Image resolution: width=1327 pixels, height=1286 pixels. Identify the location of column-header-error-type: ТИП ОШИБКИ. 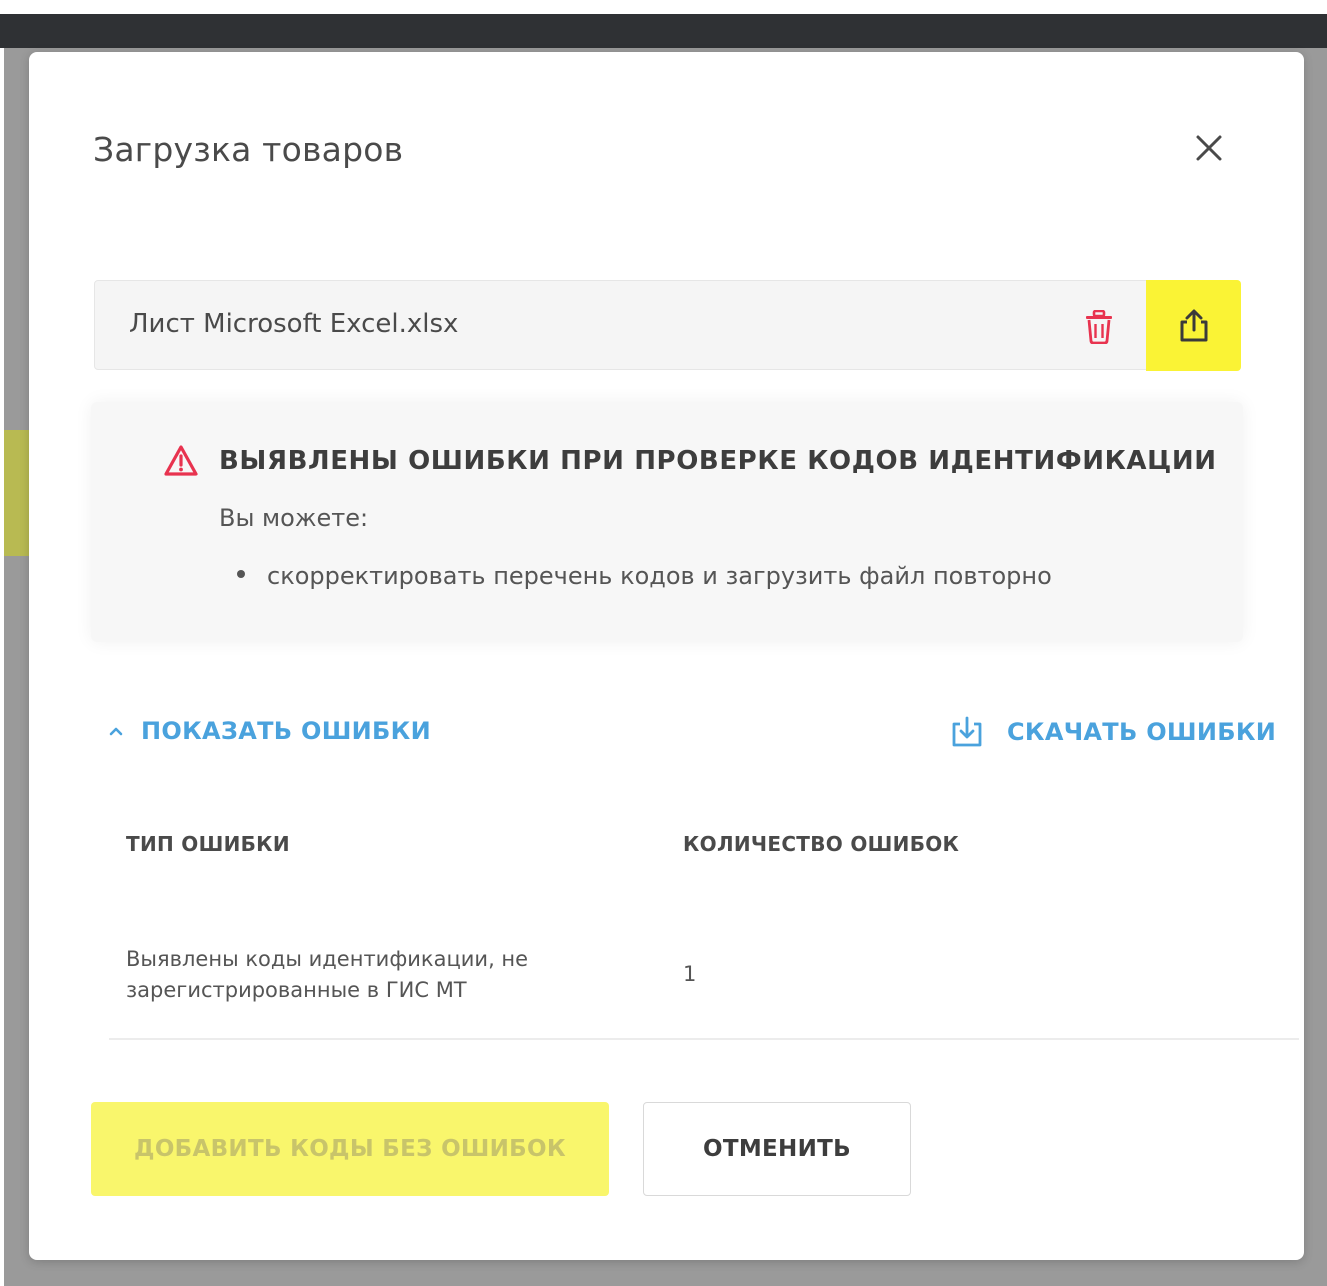
(208, 844).